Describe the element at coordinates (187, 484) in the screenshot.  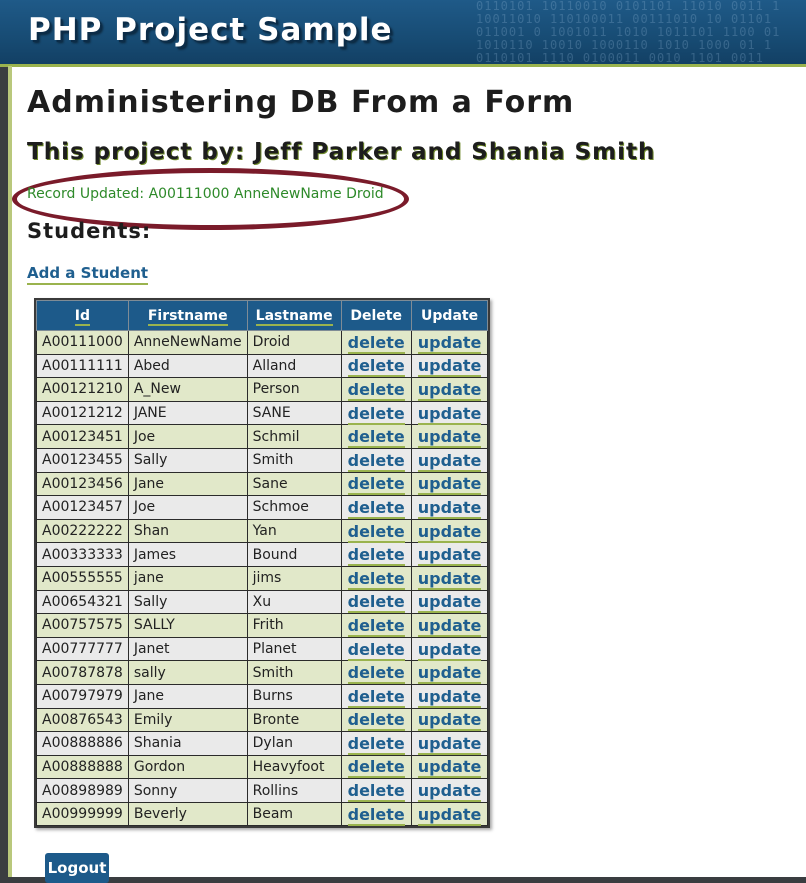
I see `cell-firstname: Jane` at that location.